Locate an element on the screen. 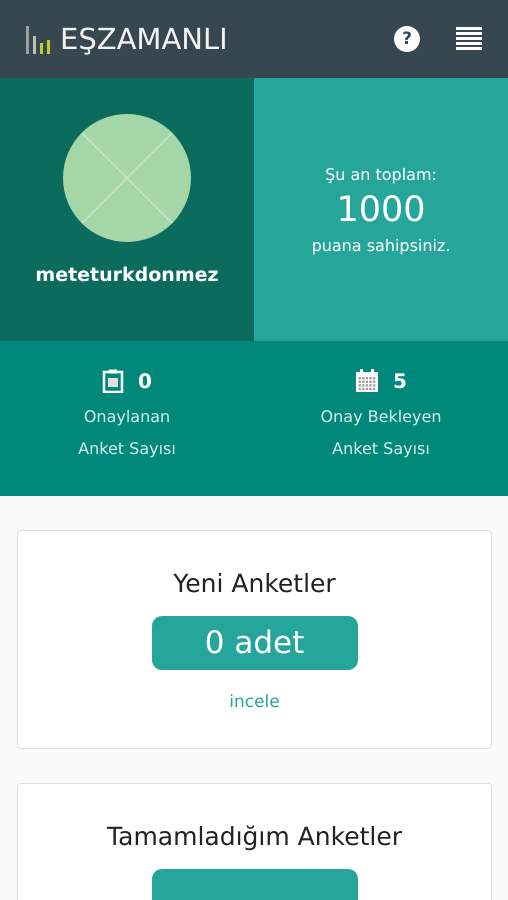 This screenshot has width=508, height=900. card-title: Yeni Anketler is located at coordinates (254, 583).